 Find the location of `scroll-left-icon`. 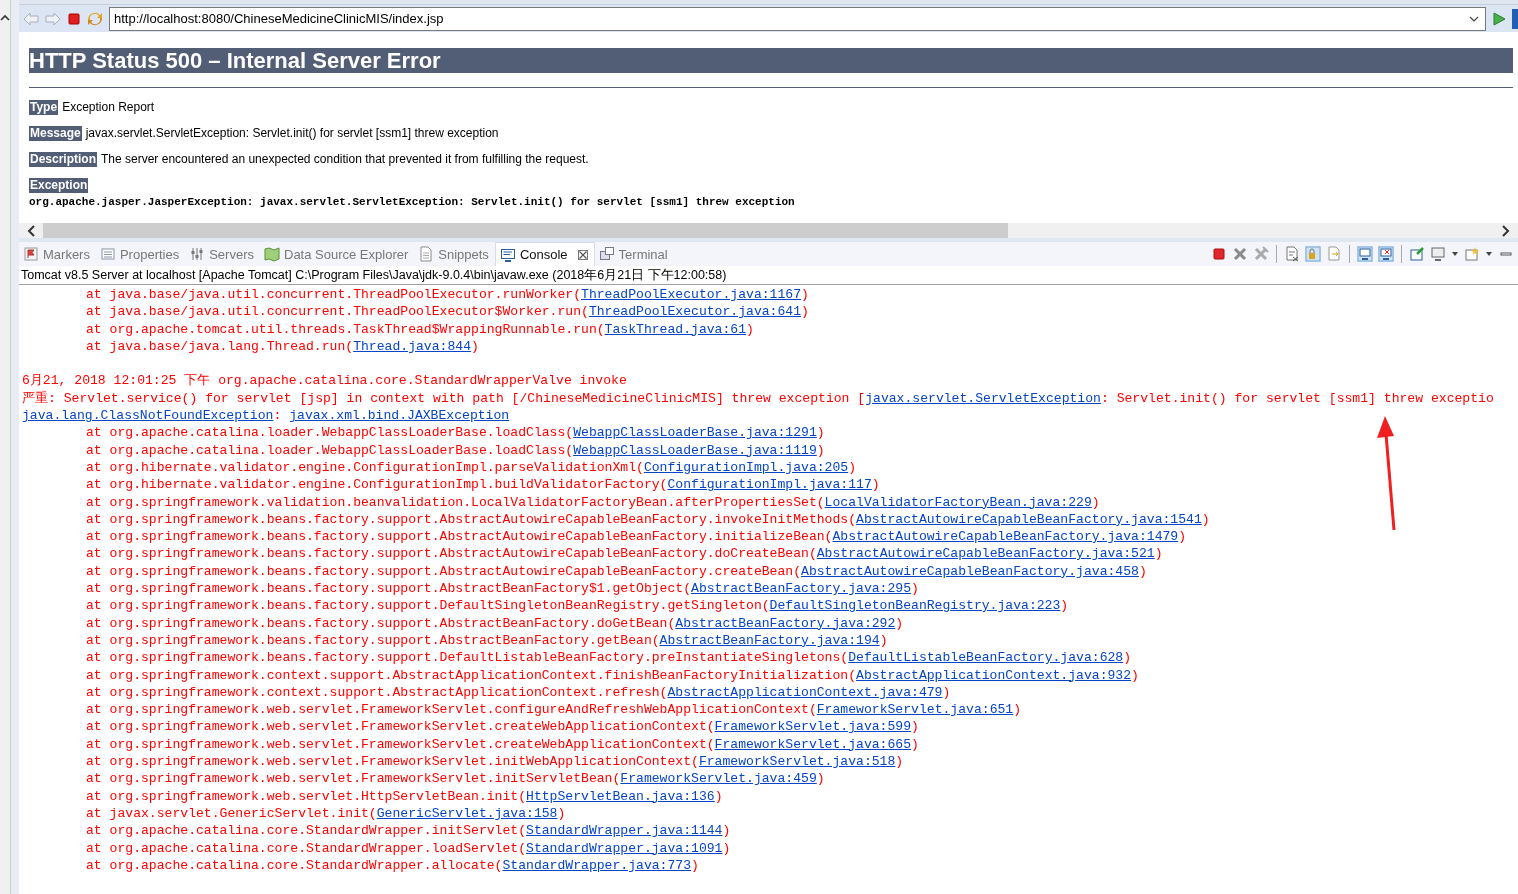

scroll-left-icon is located at coordinates (32, 230).